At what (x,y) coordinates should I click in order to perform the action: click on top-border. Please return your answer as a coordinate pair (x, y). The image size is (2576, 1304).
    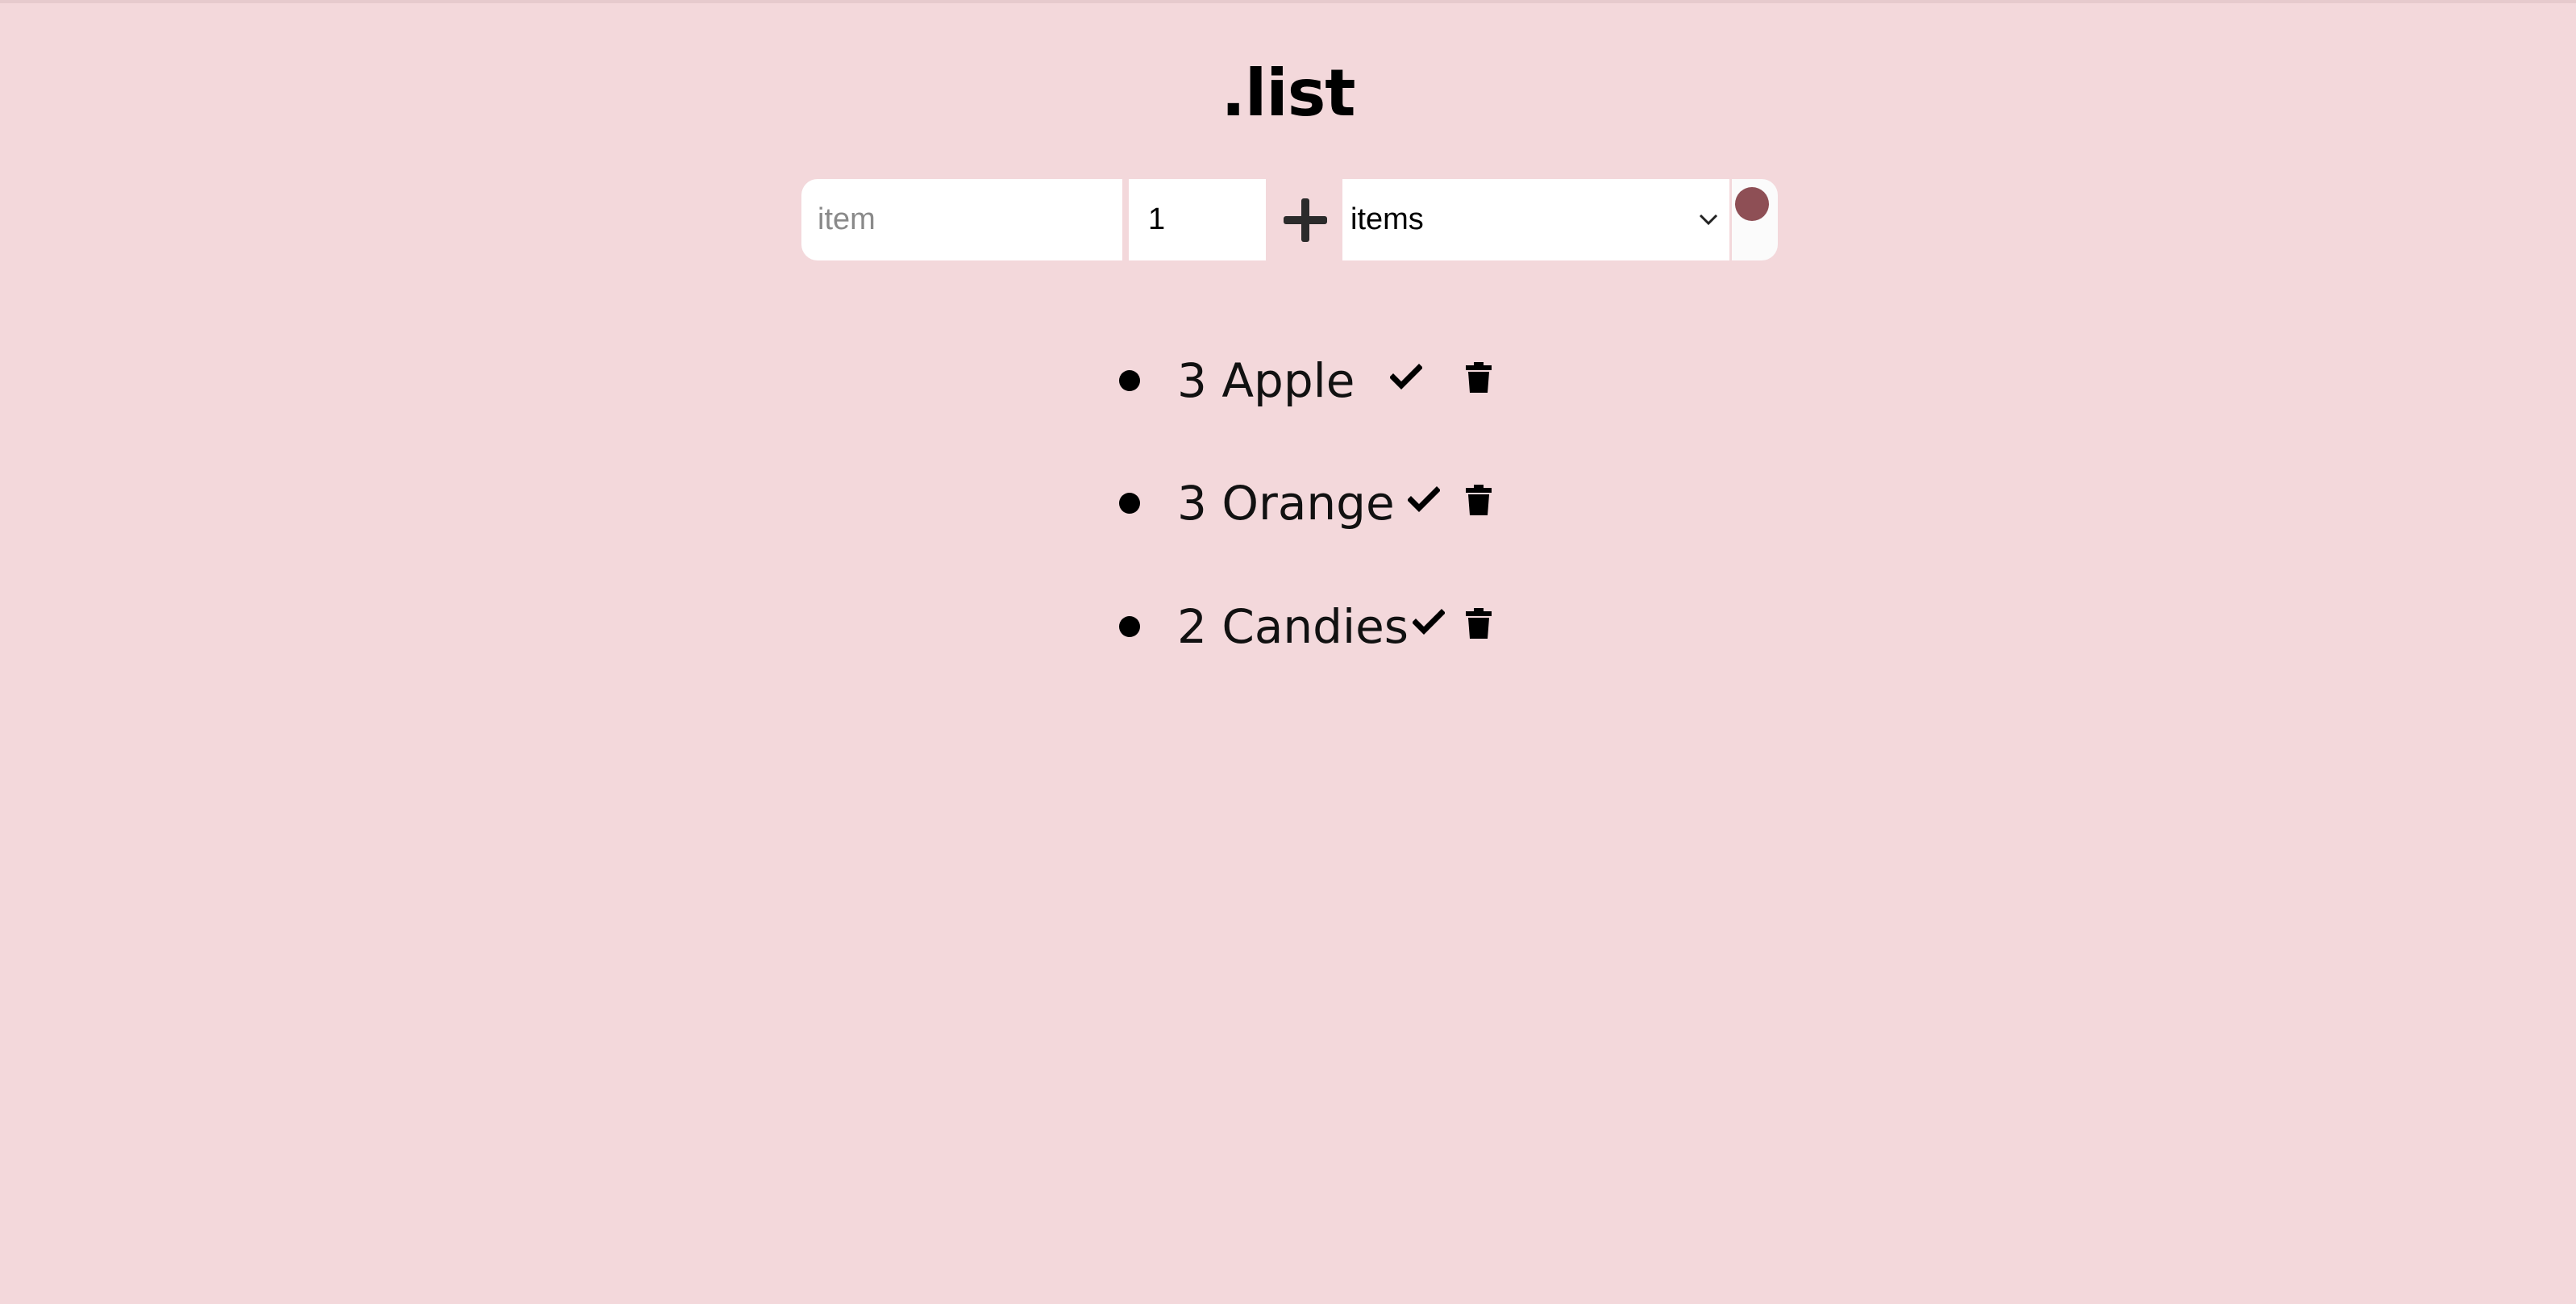
    Looking at the image, I should click on (1288, 1).